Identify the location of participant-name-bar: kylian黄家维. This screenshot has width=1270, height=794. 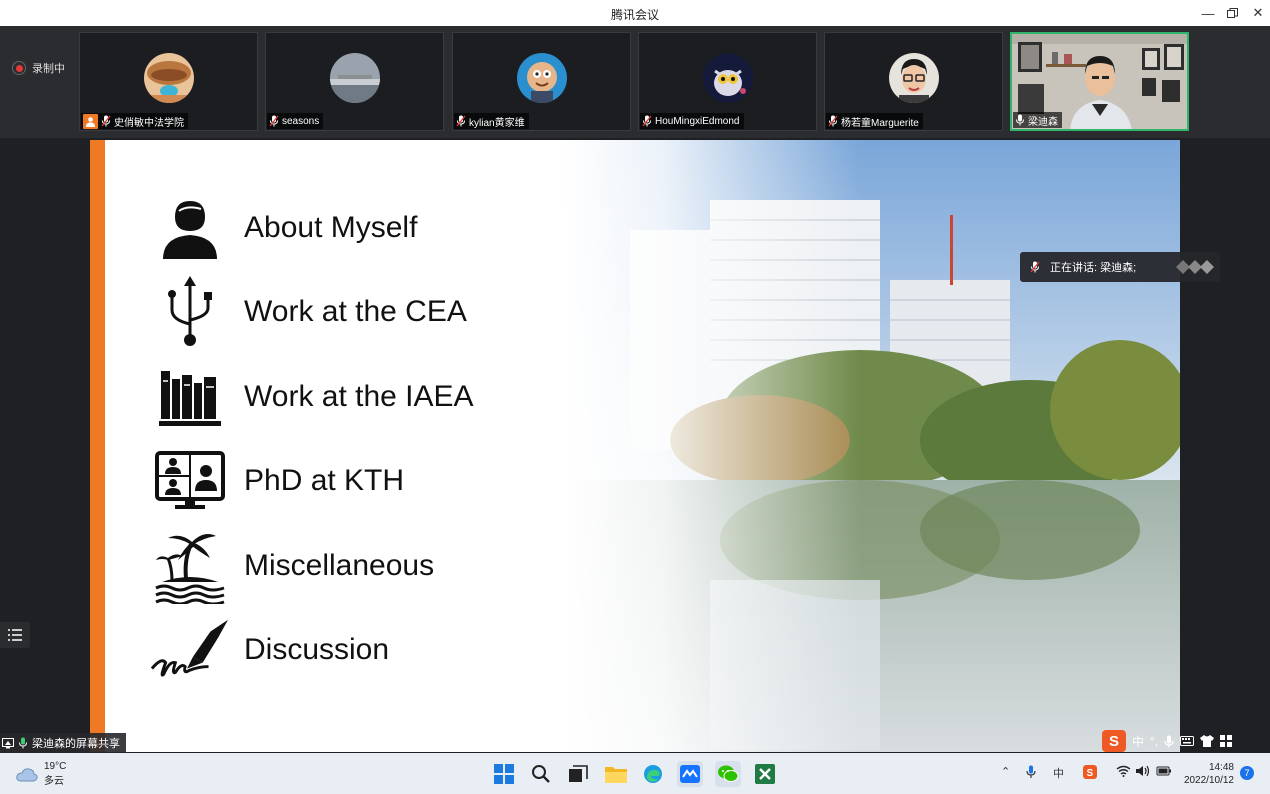
(491, 121).